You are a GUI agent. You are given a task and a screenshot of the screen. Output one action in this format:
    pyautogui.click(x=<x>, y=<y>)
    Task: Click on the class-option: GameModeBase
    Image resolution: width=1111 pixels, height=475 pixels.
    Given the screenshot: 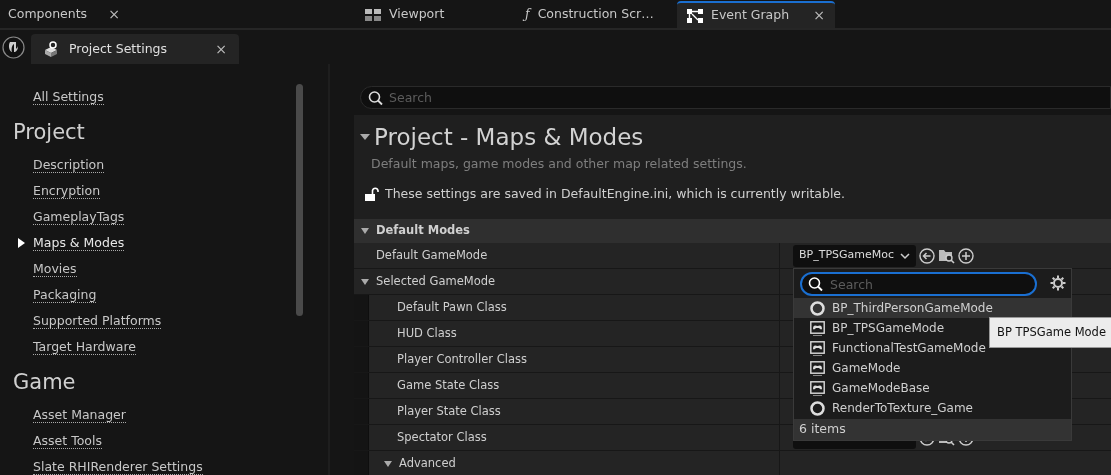 What is the action you would take?
    pyautogui.click(x=932, y=388)
    